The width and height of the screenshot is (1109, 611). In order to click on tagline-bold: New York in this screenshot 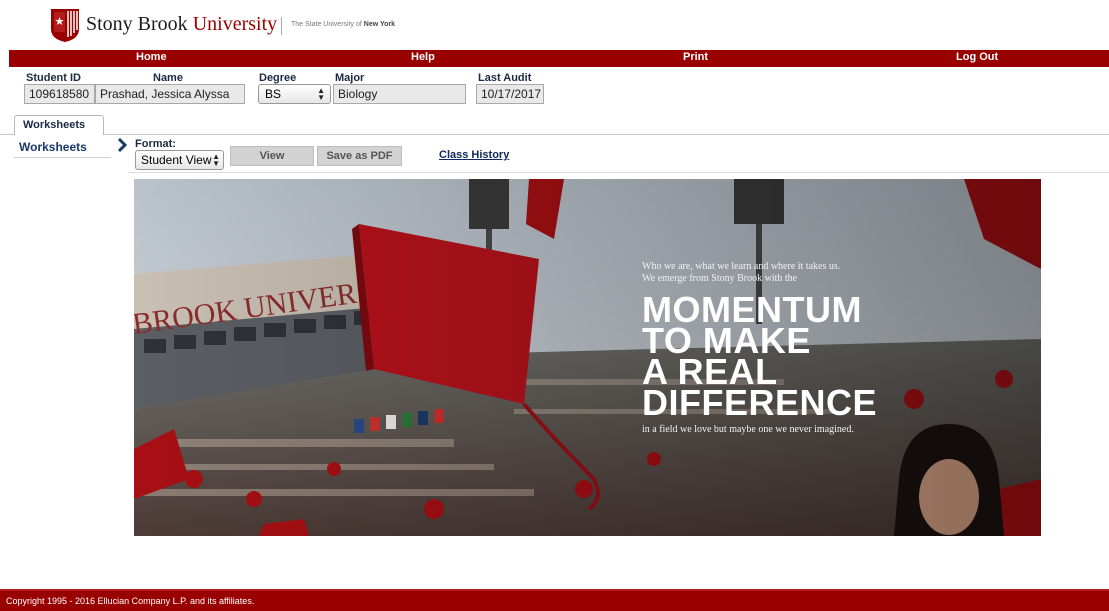, I will do `click(379, 24)`.